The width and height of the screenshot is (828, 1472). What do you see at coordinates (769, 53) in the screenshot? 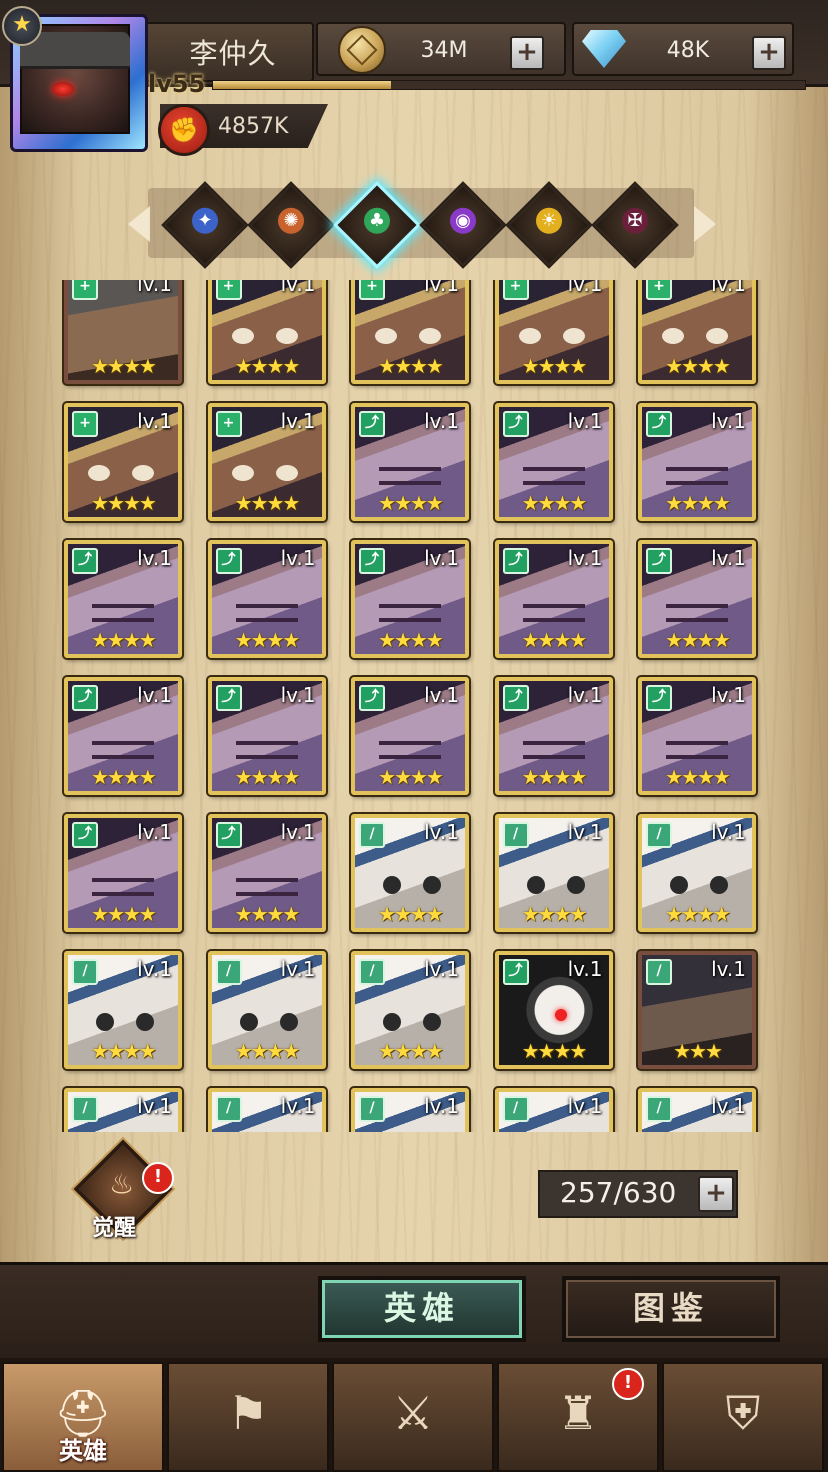
I see `add-gems-button: +` at bounding box center [769, 53].